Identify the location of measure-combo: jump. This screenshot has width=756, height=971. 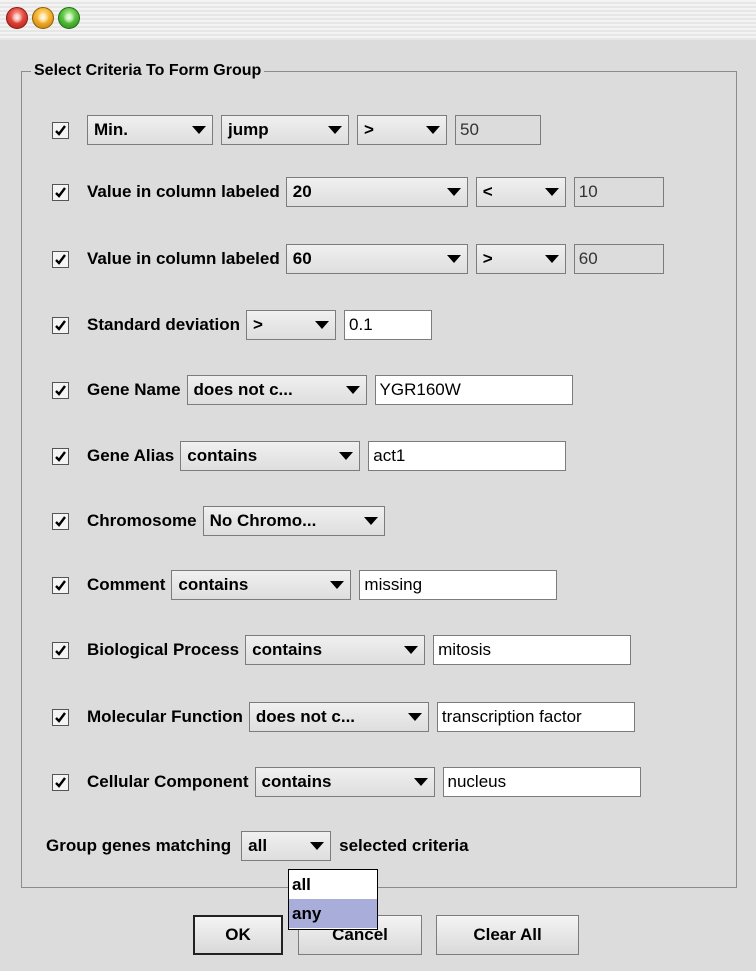
(285, 130).